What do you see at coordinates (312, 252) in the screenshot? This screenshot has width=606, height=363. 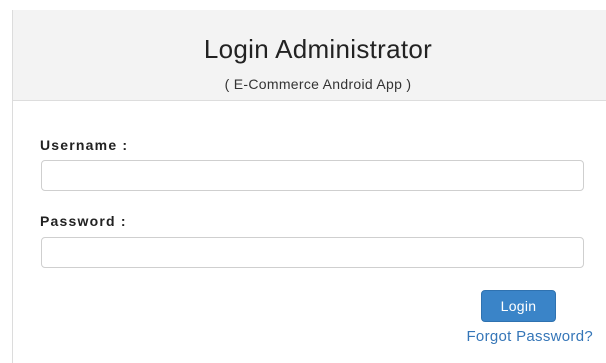 I see `password-input` at bounding box center [312, 252].